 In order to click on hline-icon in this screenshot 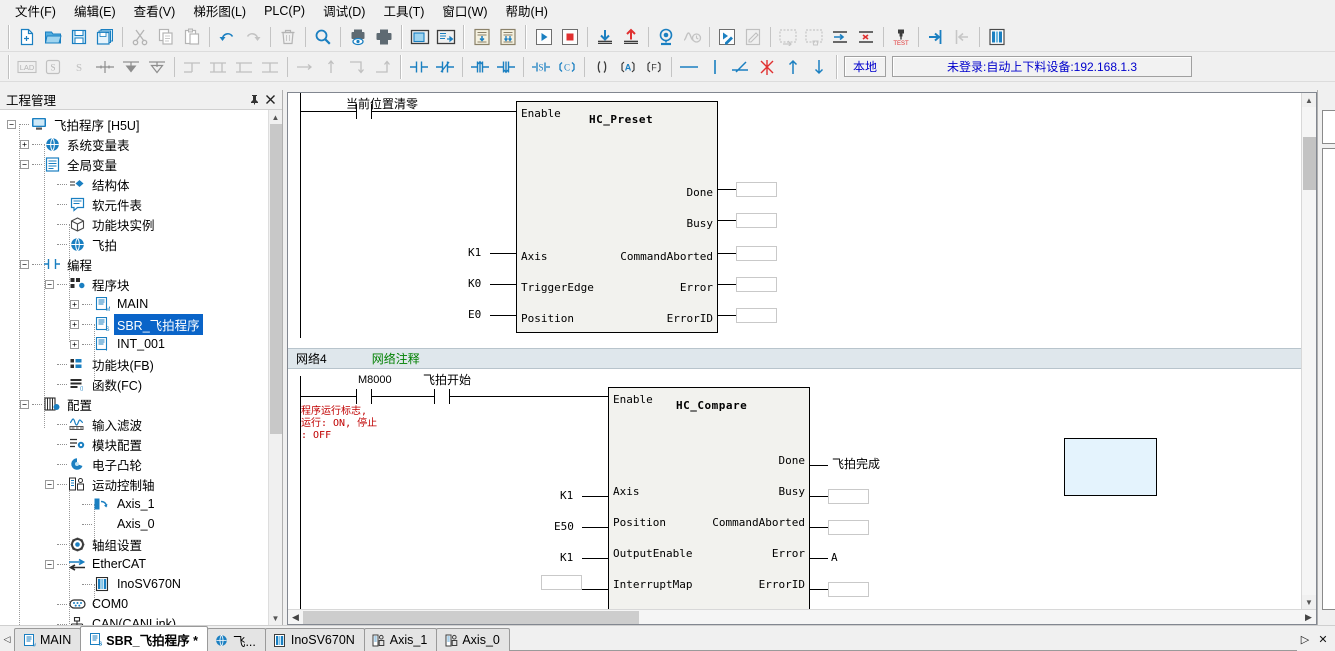, I will do `click(689, 67)`.